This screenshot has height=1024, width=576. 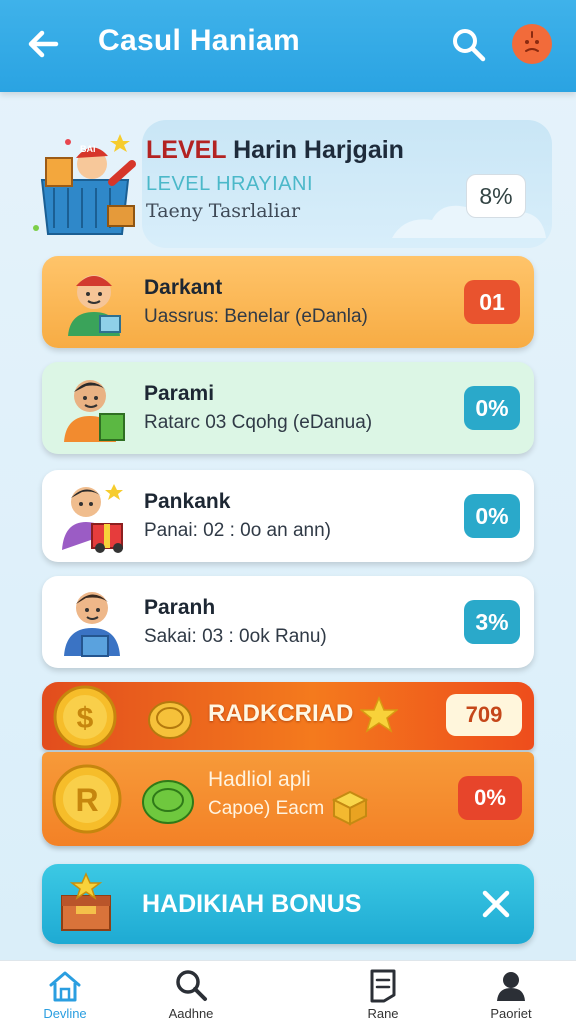 What do you see at coordinates (492, 302) in the screenshot?
I see `task-badge: 01` at bounding box center [492, 302].